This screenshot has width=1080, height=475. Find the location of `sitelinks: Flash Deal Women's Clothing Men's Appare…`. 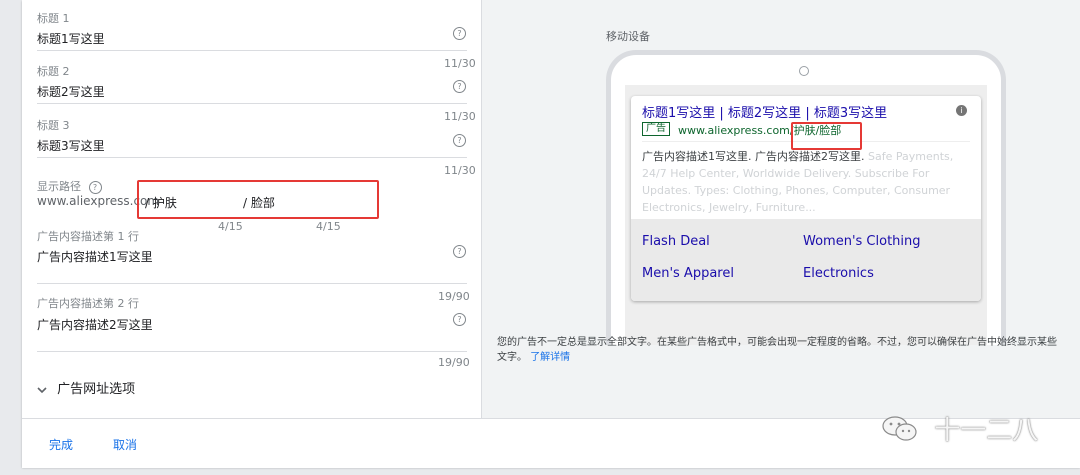

sitelinks: Flash Deal Women's Clothing Men's Appare… is located at coordinates (806, 260).